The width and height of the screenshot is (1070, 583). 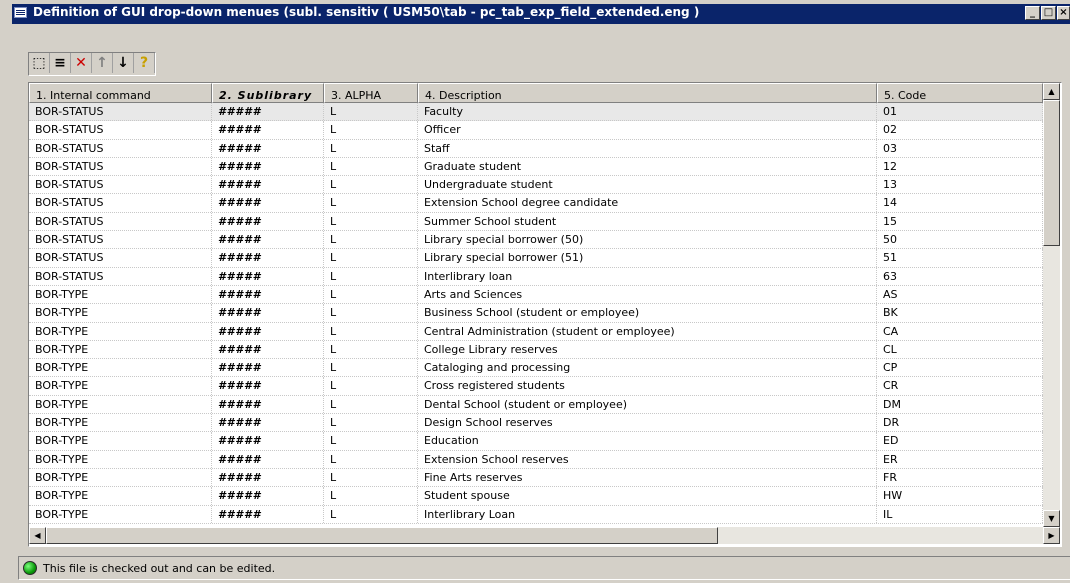 I want to click on table-cell: 14, so click(x=960, y=203).